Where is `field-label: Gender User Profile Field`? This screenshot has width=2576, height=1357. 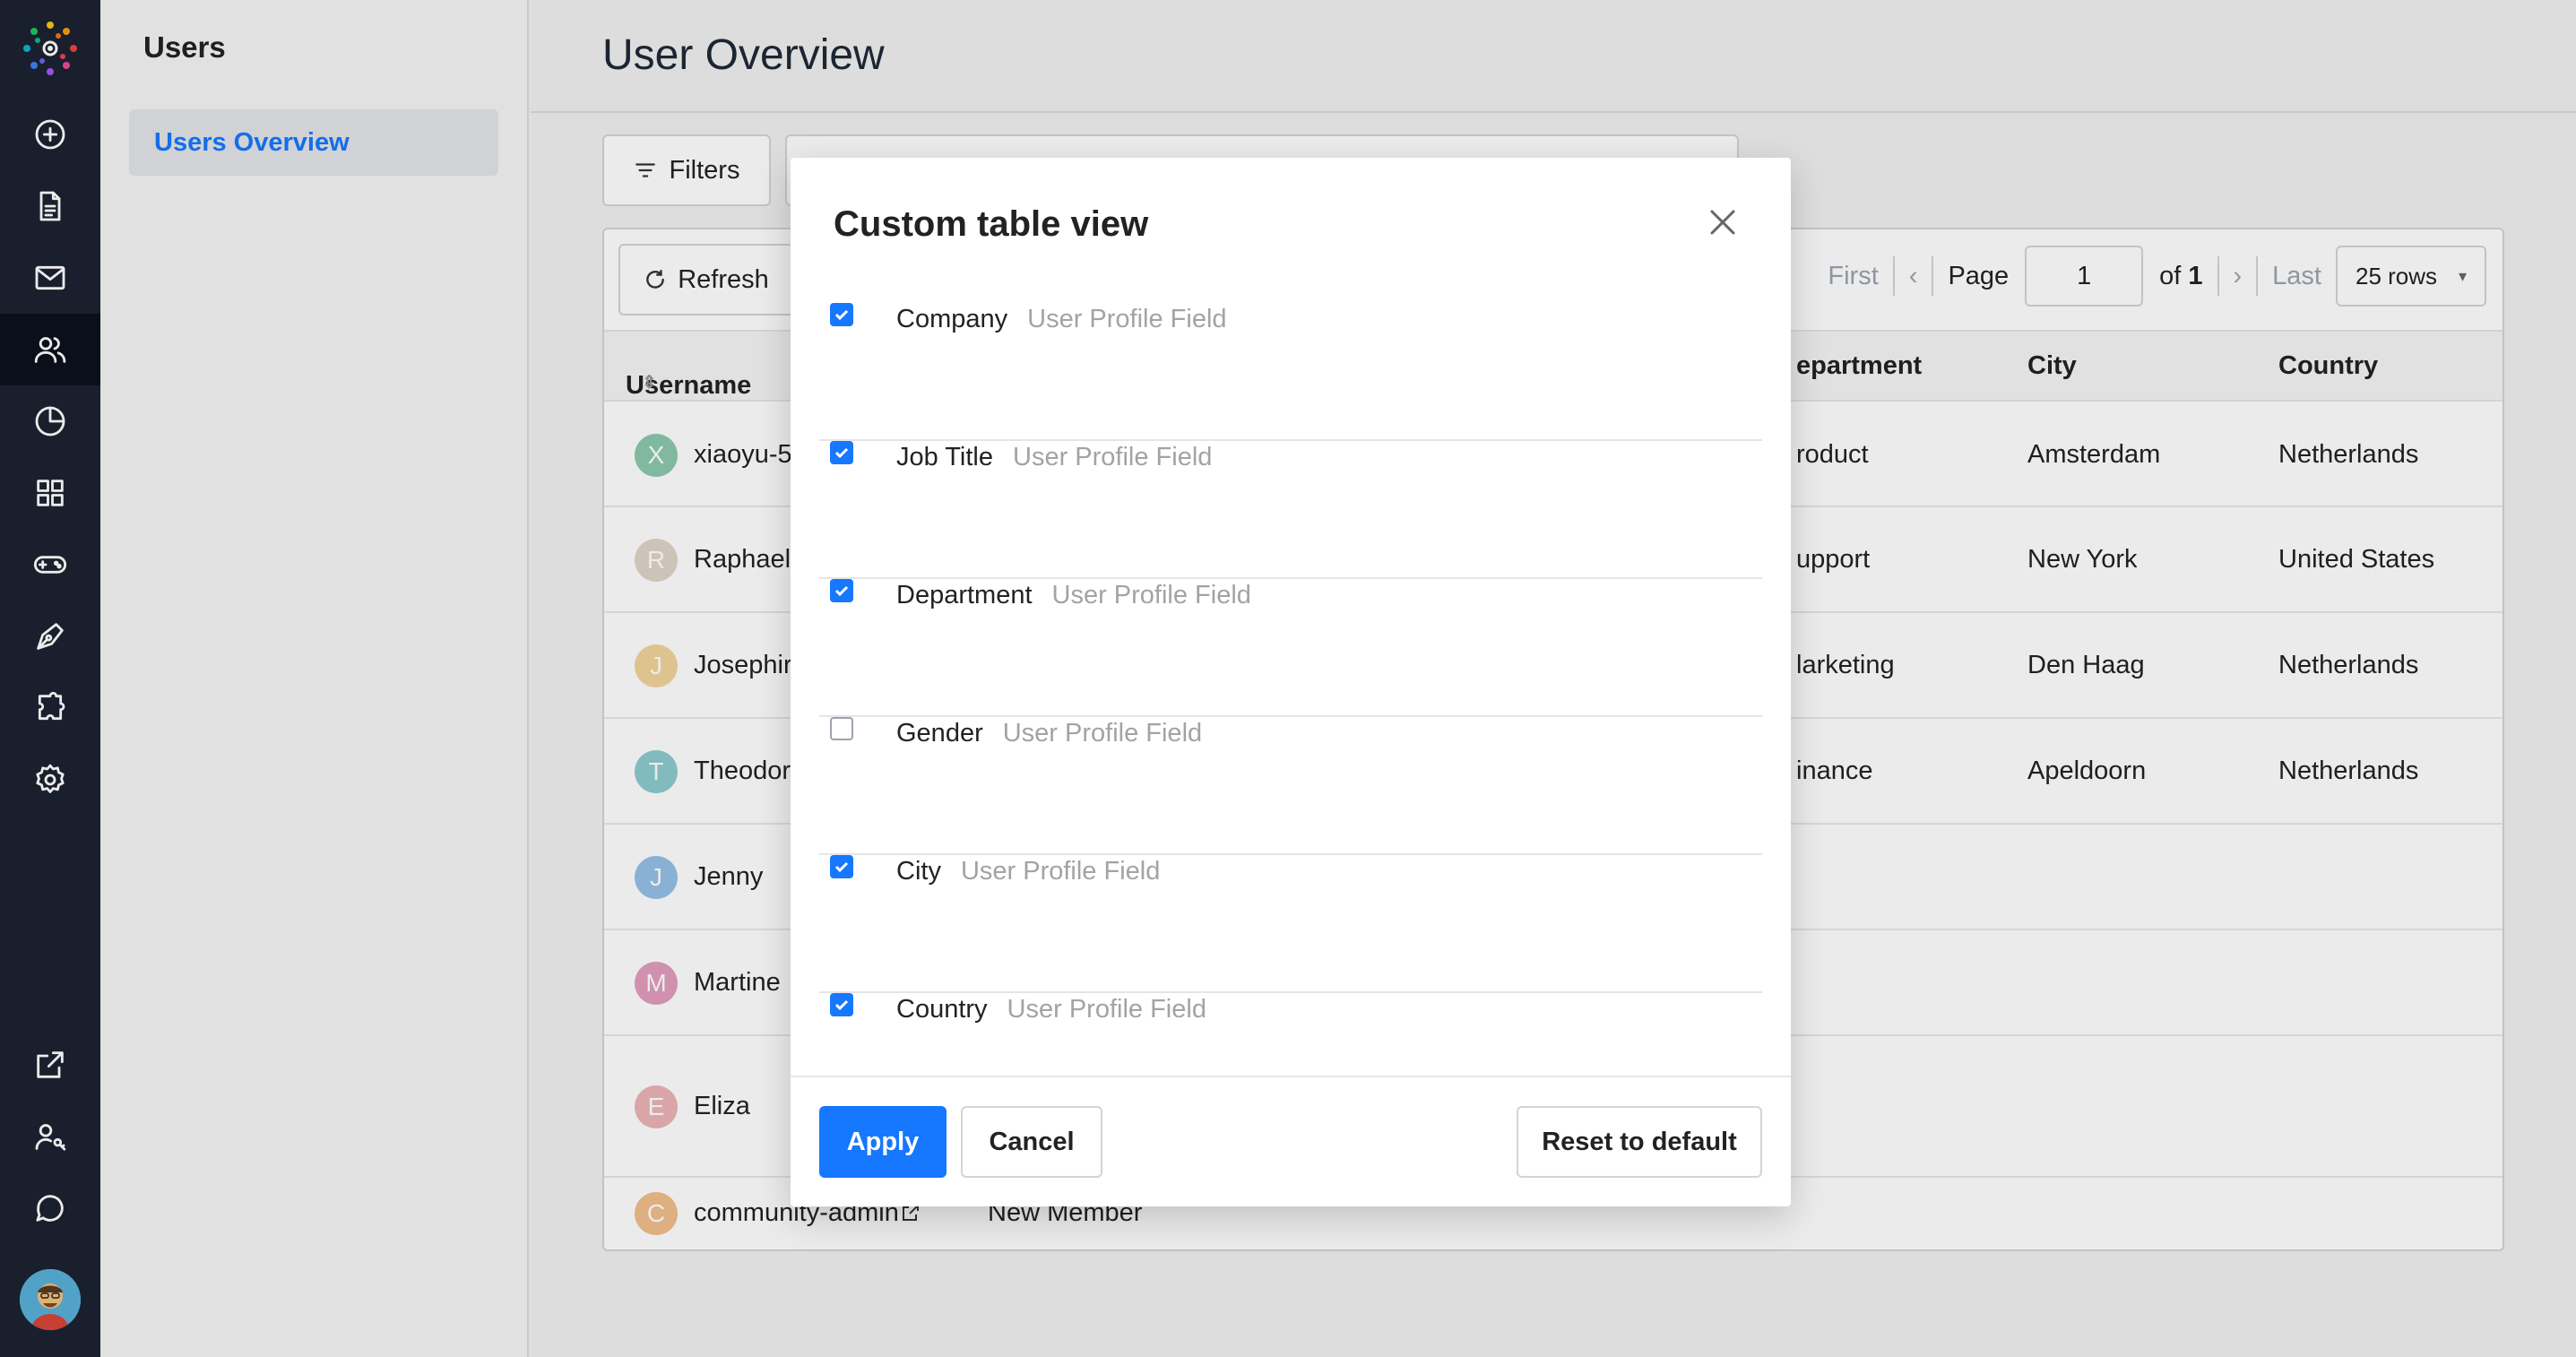
field-label: Gender User Profile Field is located at coordinates (1049, 733).